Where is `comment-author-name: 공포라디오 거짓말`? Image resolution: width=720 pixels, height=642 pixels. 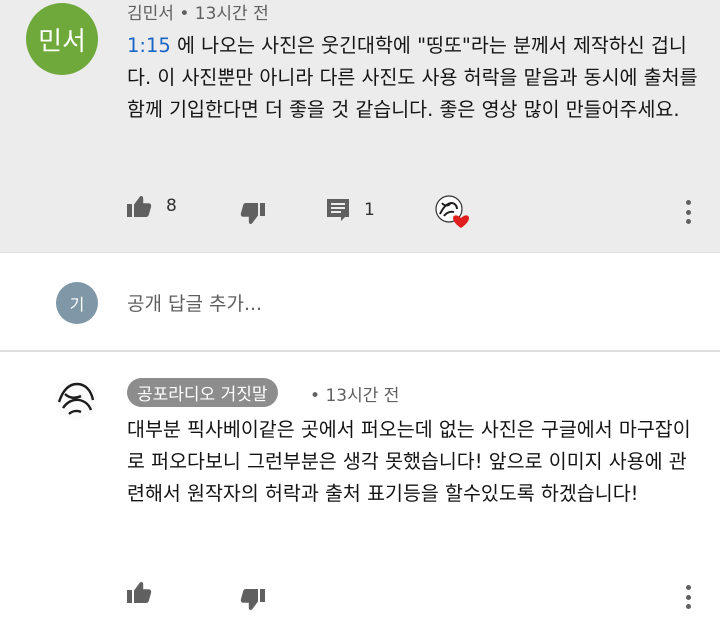 comment-author-name: 공포라디오 거짓말 is located at coordinates (202, 395).